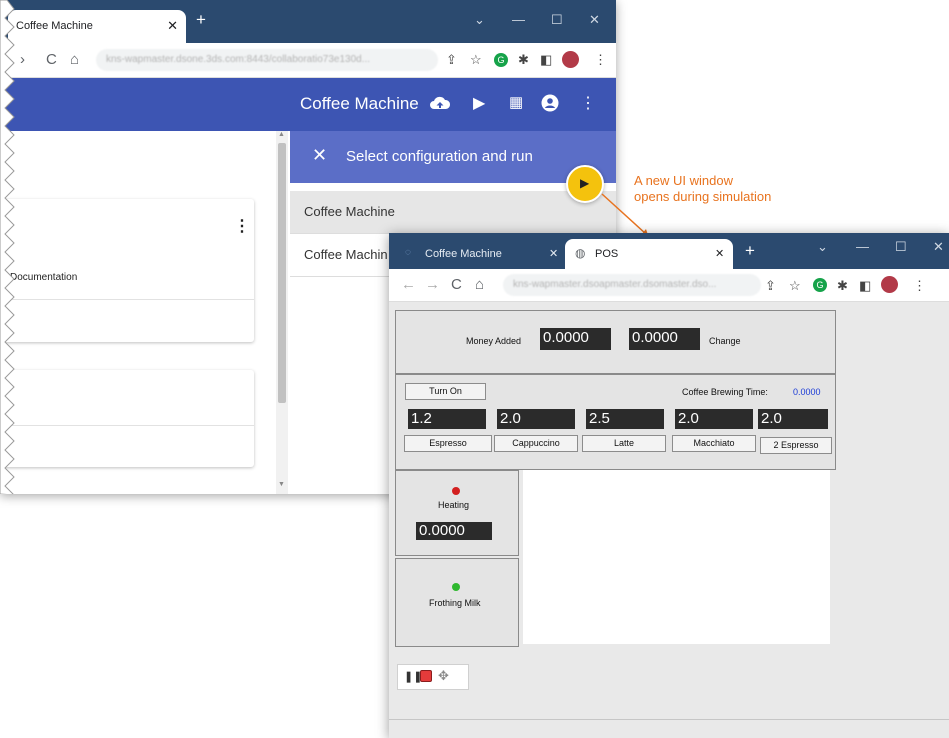  Describe the element at coordinates (664, 339) in the screenshot. I see `change-display: 0.0000` at that location.